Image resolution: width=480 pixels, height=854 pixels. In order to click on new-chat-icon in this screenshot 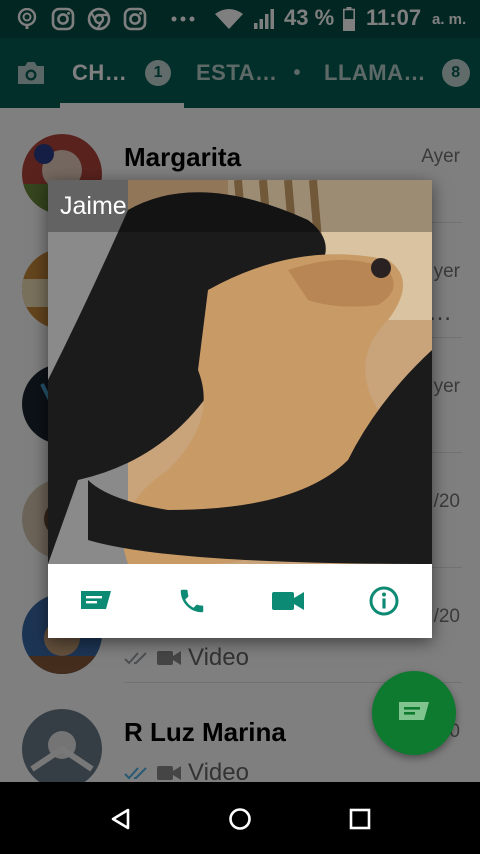, I will do `click(414, 711)`.